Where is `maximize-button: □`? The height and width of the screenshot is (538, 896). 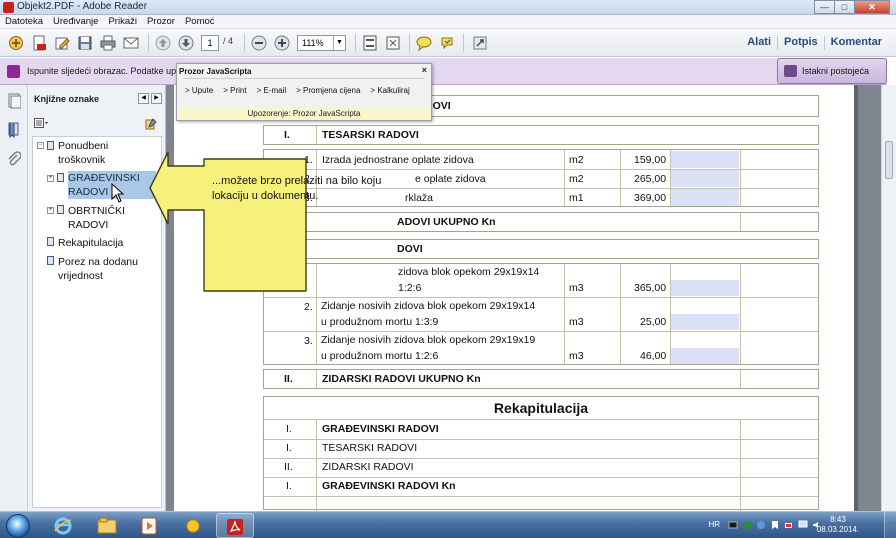
maximize-button: □ is located at coordinates (844, 7).